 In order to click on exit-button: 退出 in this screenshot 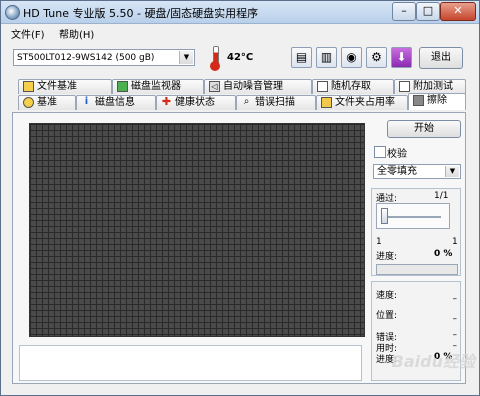, I will do `click(441, 58)`.